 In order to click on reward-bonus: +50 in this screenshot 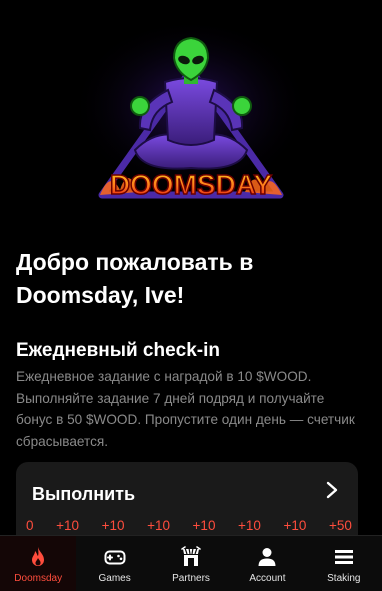, I will do `click(340, 525)`.